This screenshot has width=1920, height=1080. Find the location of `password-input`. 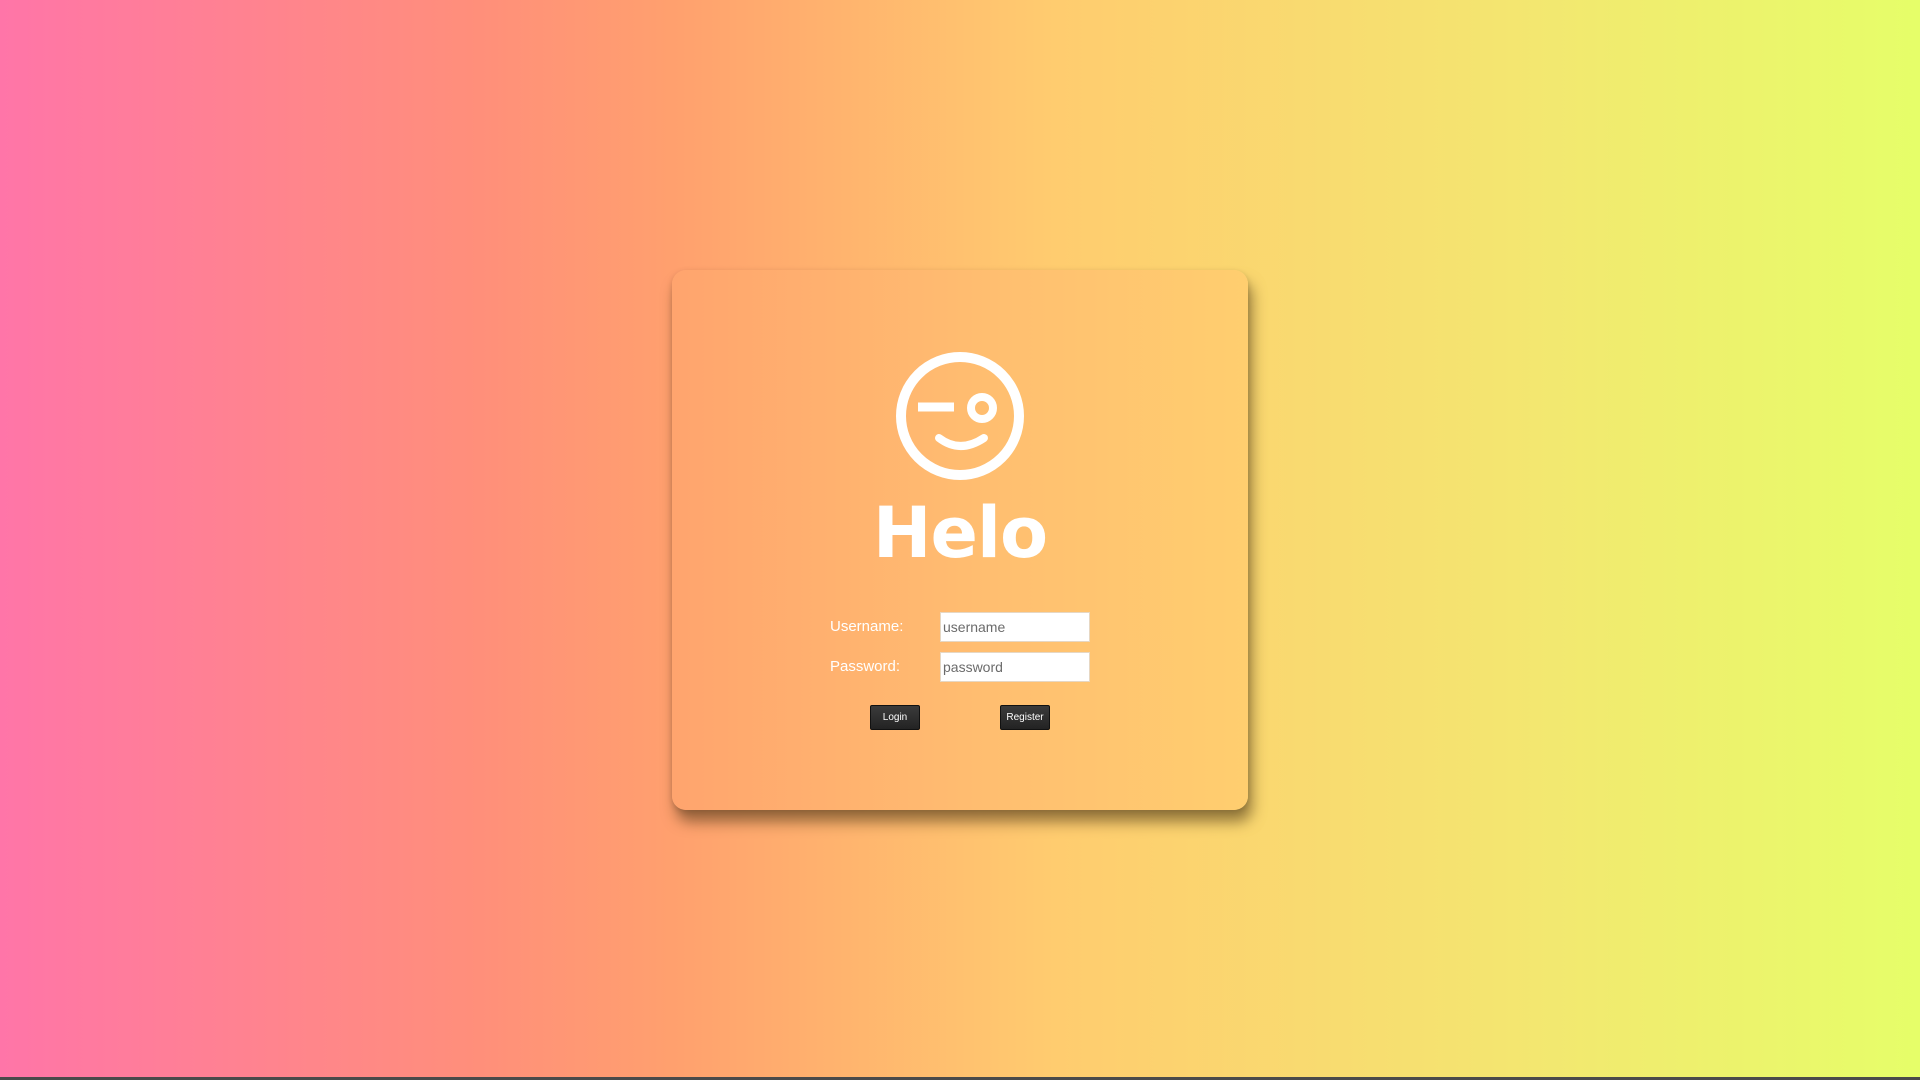

password-input is located at coordinates (1015, 667).